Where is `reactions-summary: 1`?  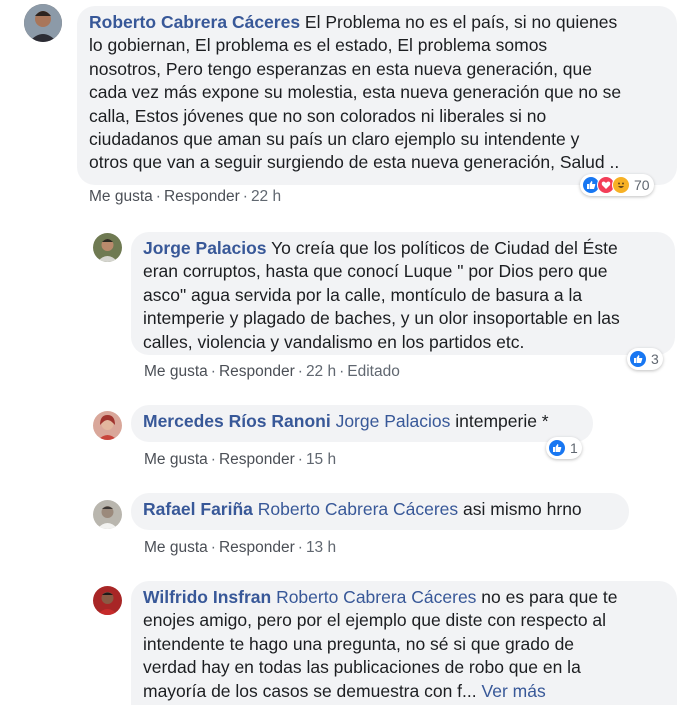 reactions-summary: 1 is located at coordinates (564, 448).